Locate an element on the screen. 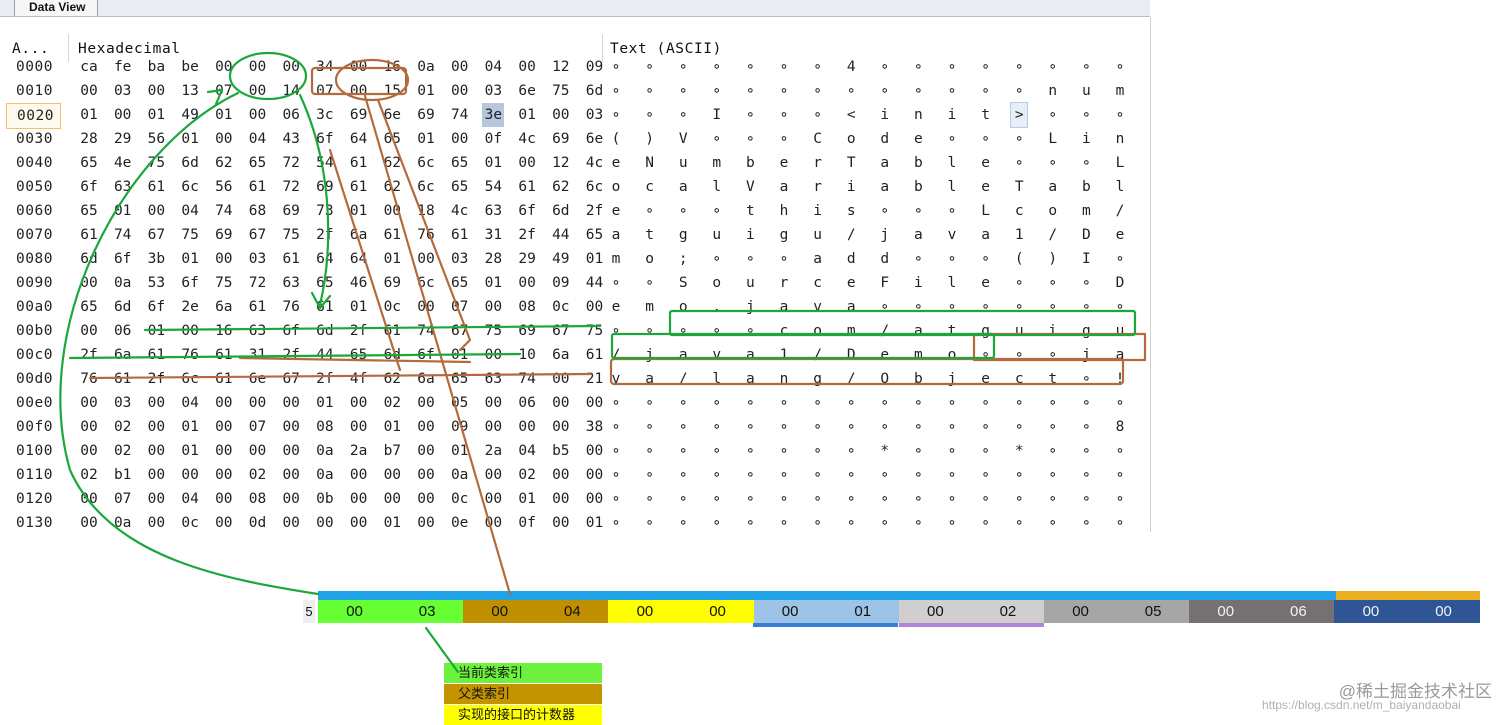 The image size is (1512, 725). ascii-char: c is located at coordinates (1019, 379).